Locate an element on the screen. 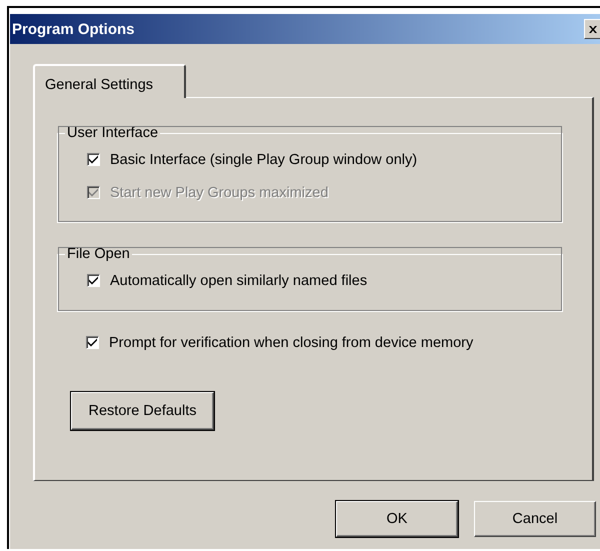 The width and height of the screenshot is (600, 551). checkbox-label: Prompt for verification when closing from device memory is located at coordinates (291, 342).